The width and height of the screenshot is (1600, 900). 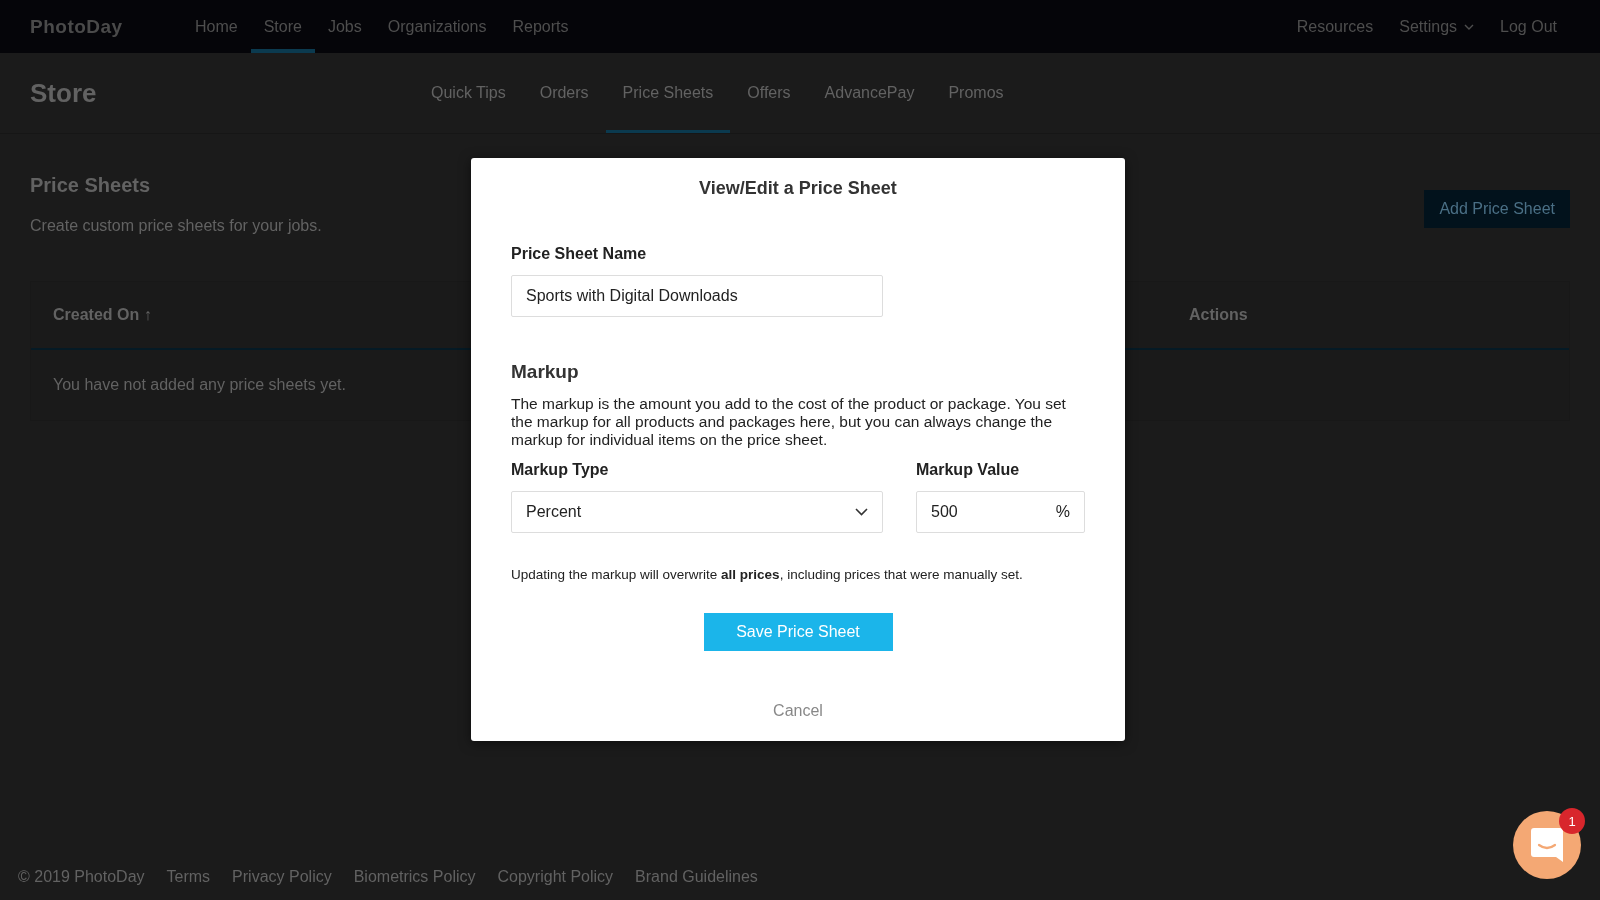 I want to click on section-heading: Markup, so click(x=545, y=372).